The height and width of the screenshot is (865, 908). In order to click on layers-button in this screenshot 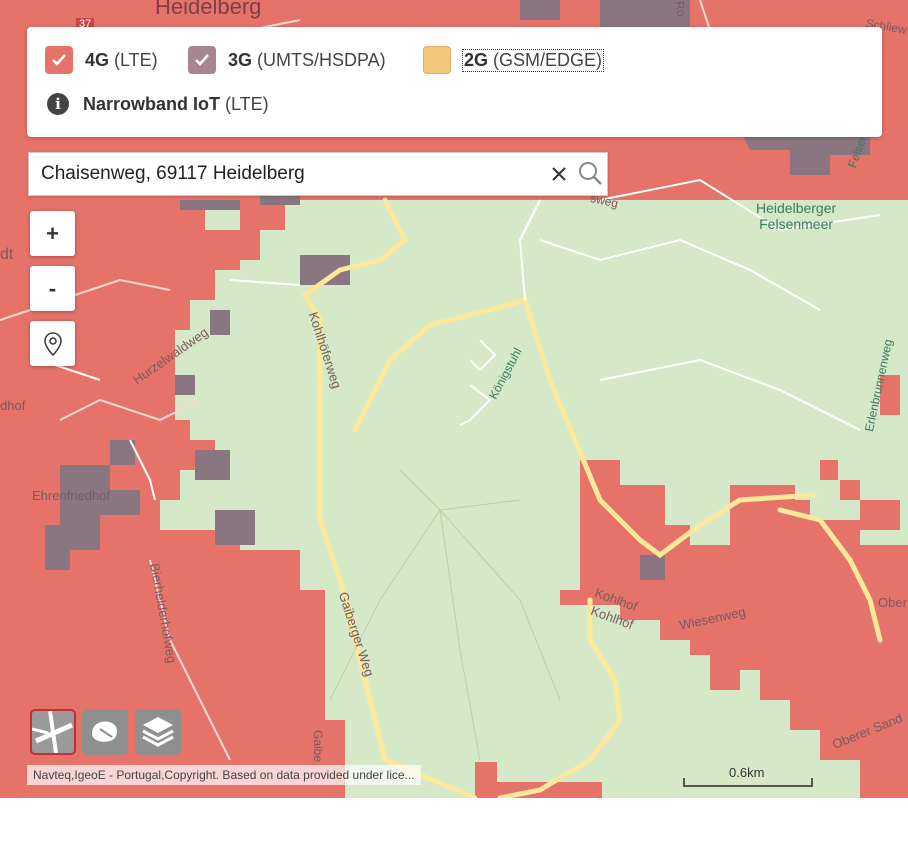, I will do `click(158, 732)`.